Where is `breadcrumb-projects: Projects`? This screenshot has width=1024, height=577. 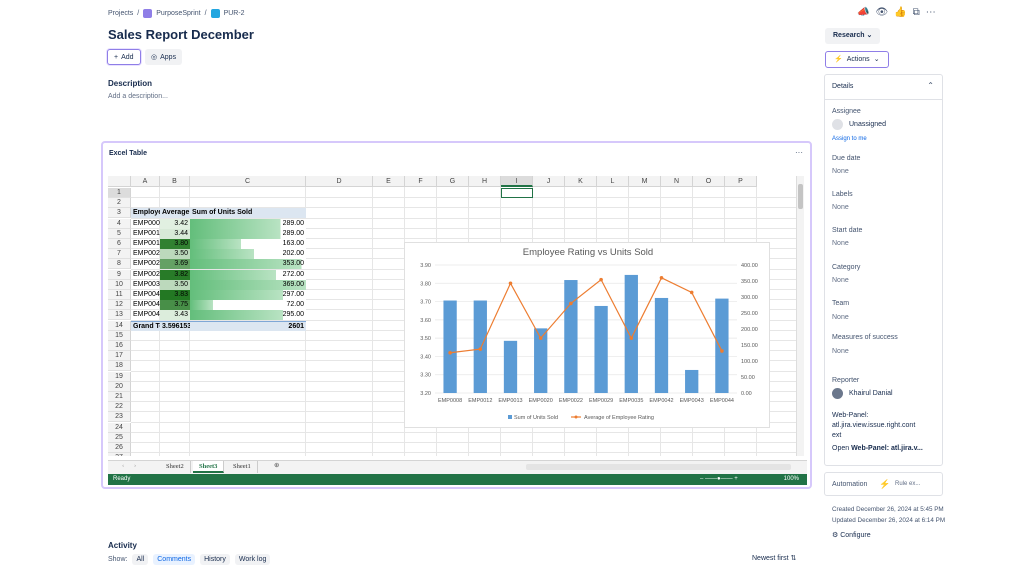
breadcrumb-projects: Projects is located at coordinates (120, 13).